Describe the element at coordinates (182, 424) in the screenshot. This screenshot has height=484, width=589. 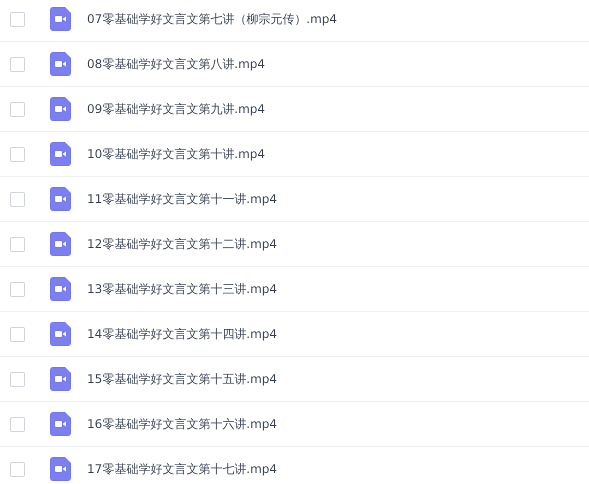
I see `file-name: 16零基础学好文言文第十六讲.mp4` at that location.